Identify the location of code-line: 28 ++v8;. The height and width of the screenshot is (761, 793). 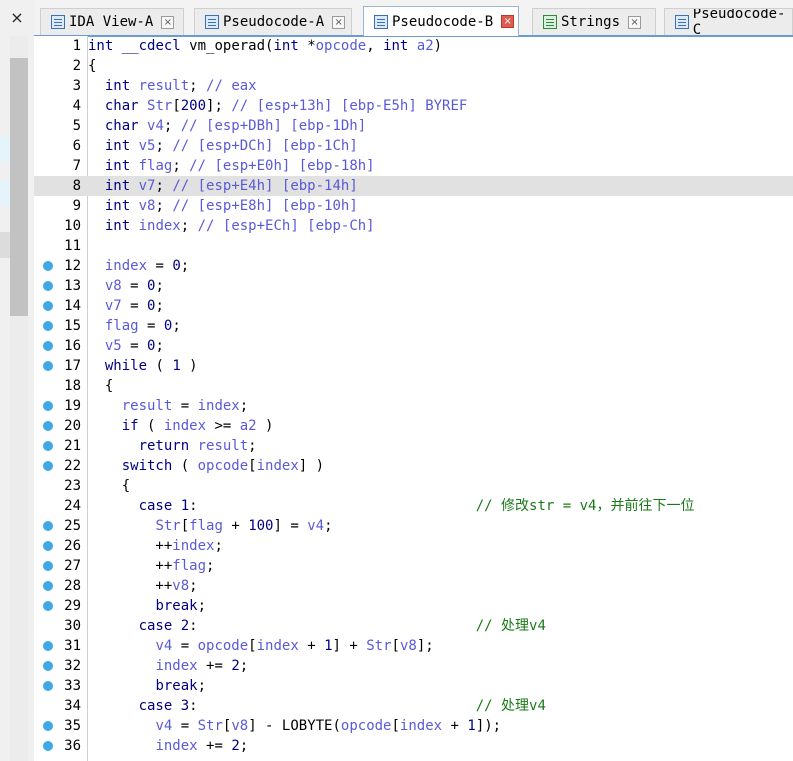
(413, 586).